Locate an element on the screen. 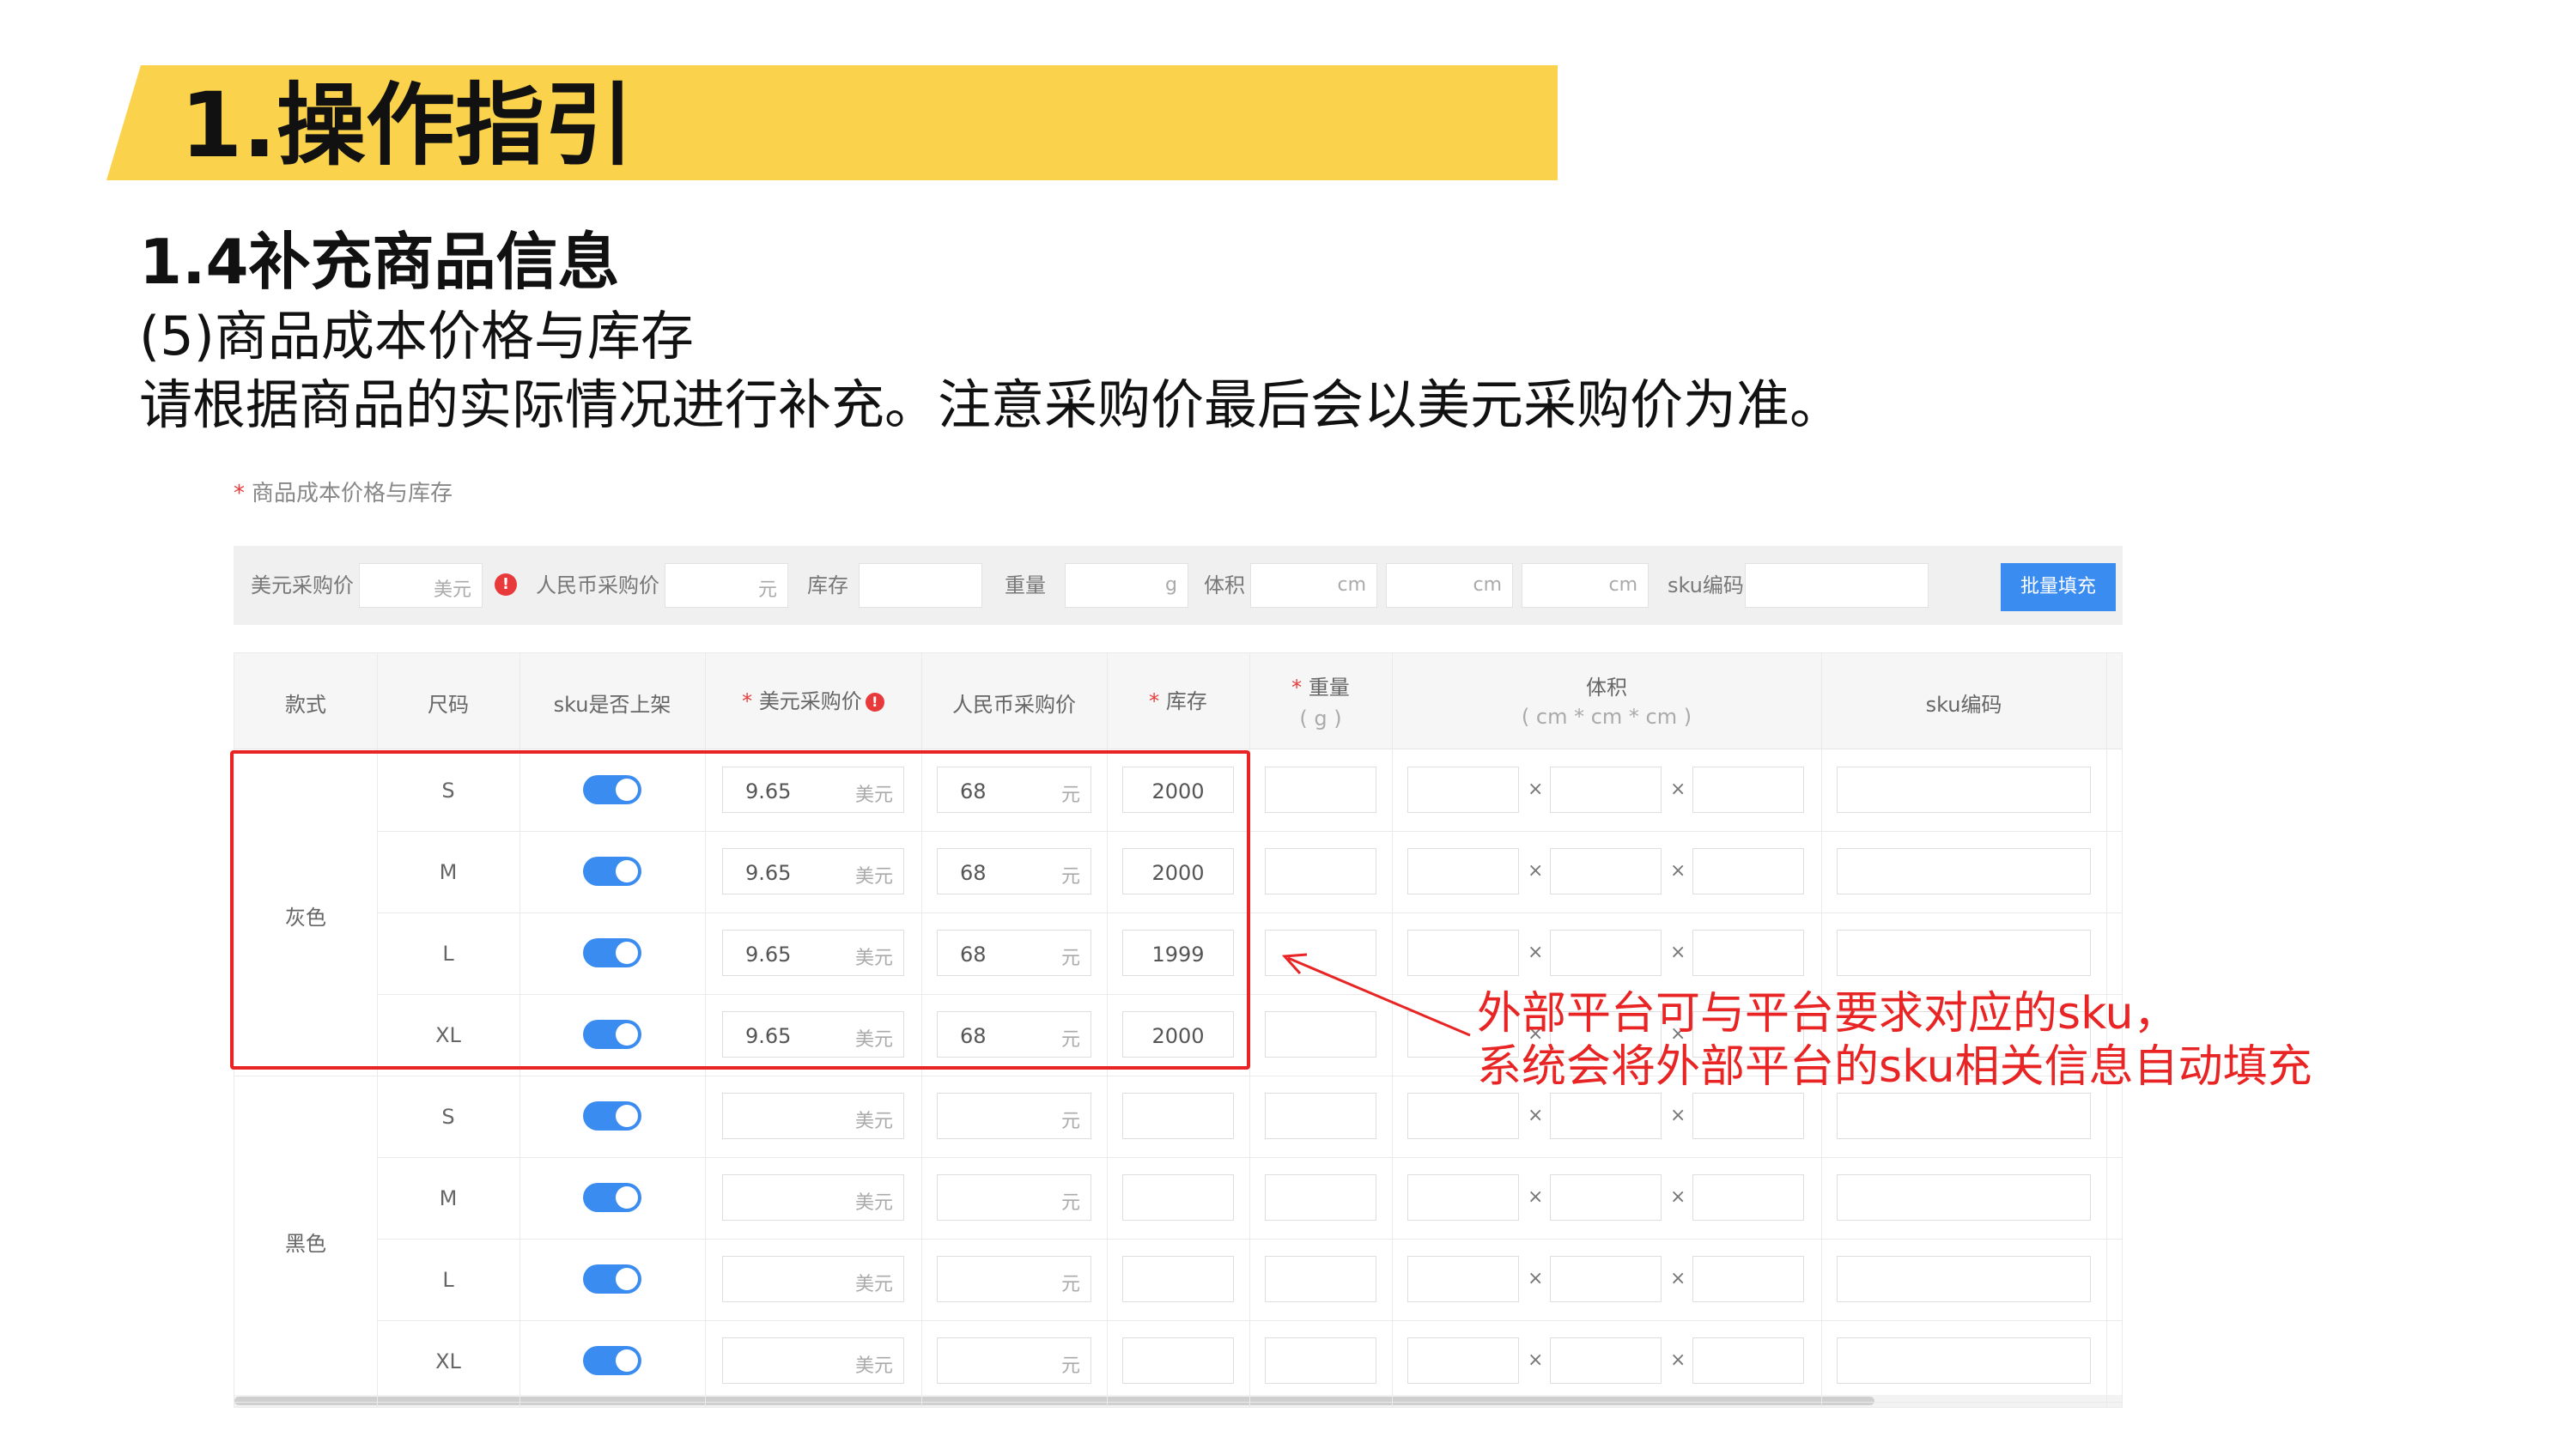 The image size is (2576, 1449). annotation-line-2: 系统会将外部平台的sku相关信息自动填充 is located at coordinates (1894, 1067).